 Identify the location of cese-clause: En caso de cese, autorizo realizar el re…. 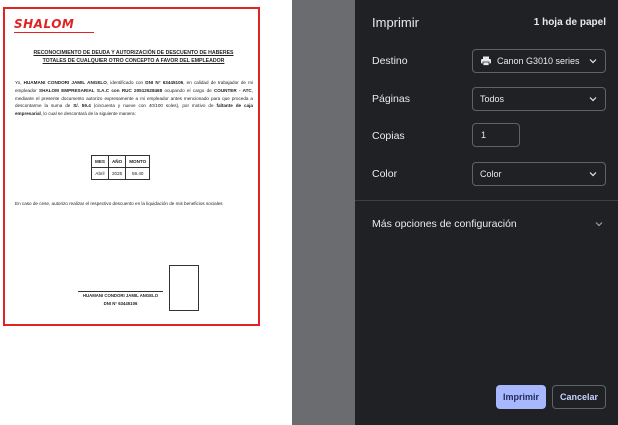
(119, 203).